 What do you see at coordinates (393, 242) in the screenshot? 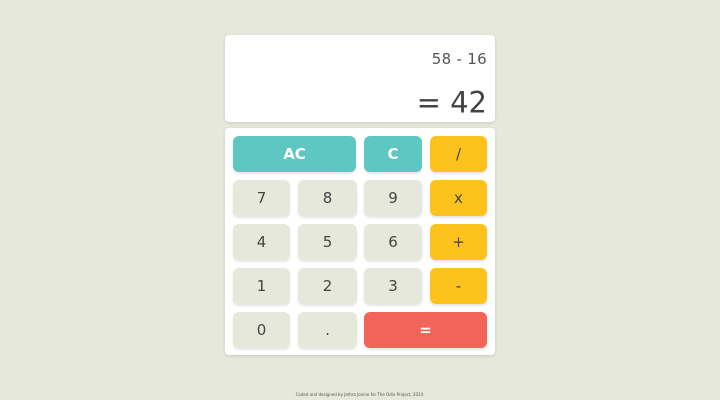
I see `digit-6-button: 6` at bounding box center [393, 242].